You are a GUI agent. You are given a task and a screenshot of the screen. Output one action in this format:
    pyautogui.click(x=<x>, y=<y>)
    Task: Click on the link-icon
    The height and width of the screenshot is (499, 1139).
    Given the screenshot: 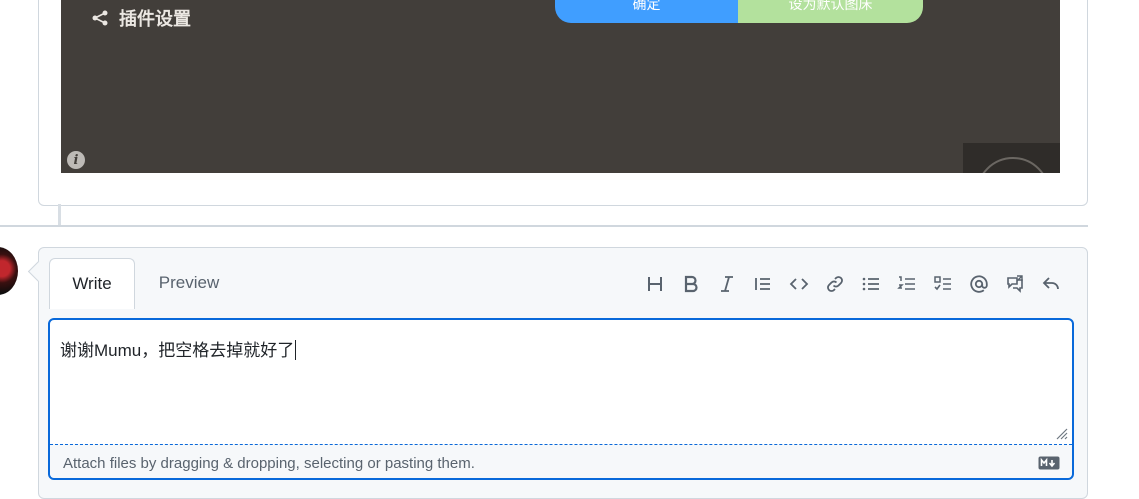 What is the action you would take?
    pyautogui.click(x=835, y=284)
    